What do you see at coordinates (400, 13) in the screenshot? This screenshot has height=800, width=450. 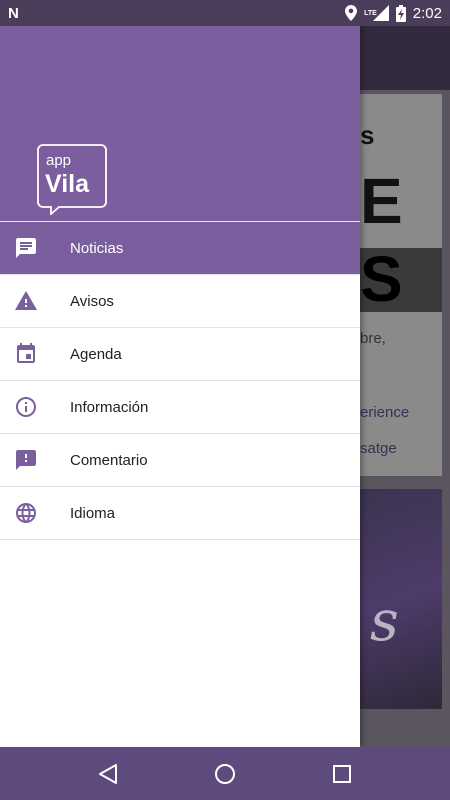 I see `battery-charging-icon` at bounding box center [400, 13].